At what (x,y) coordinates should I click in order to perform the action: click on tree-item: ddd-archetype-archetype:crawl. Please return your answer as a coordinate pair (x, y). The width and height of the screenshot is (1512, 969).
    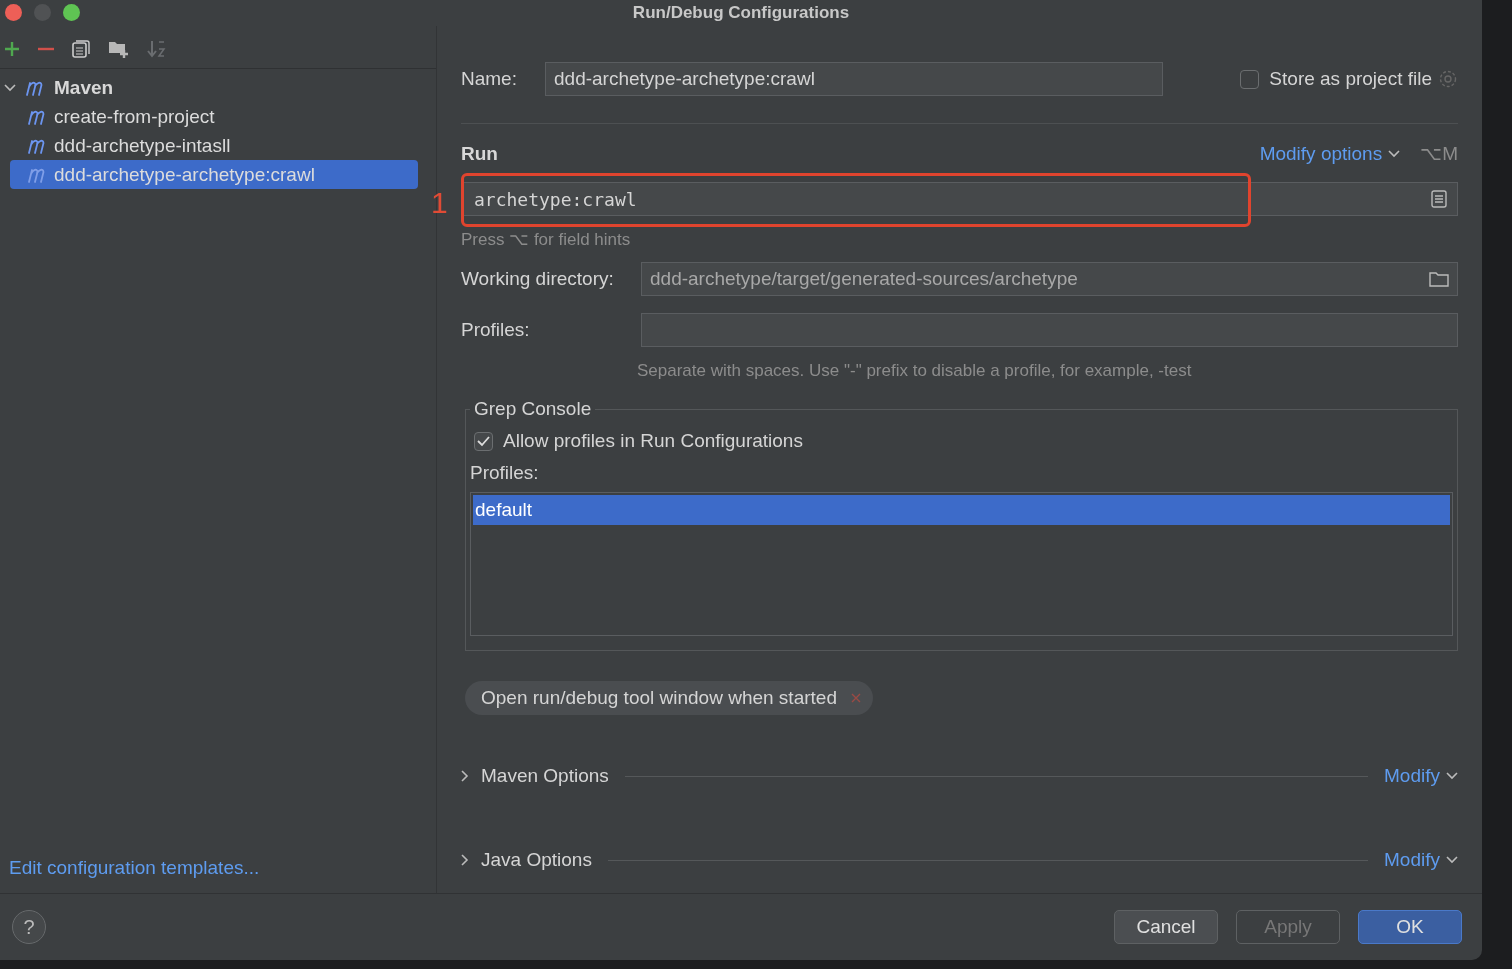
    Looking at the image, I should click on (214, 174).